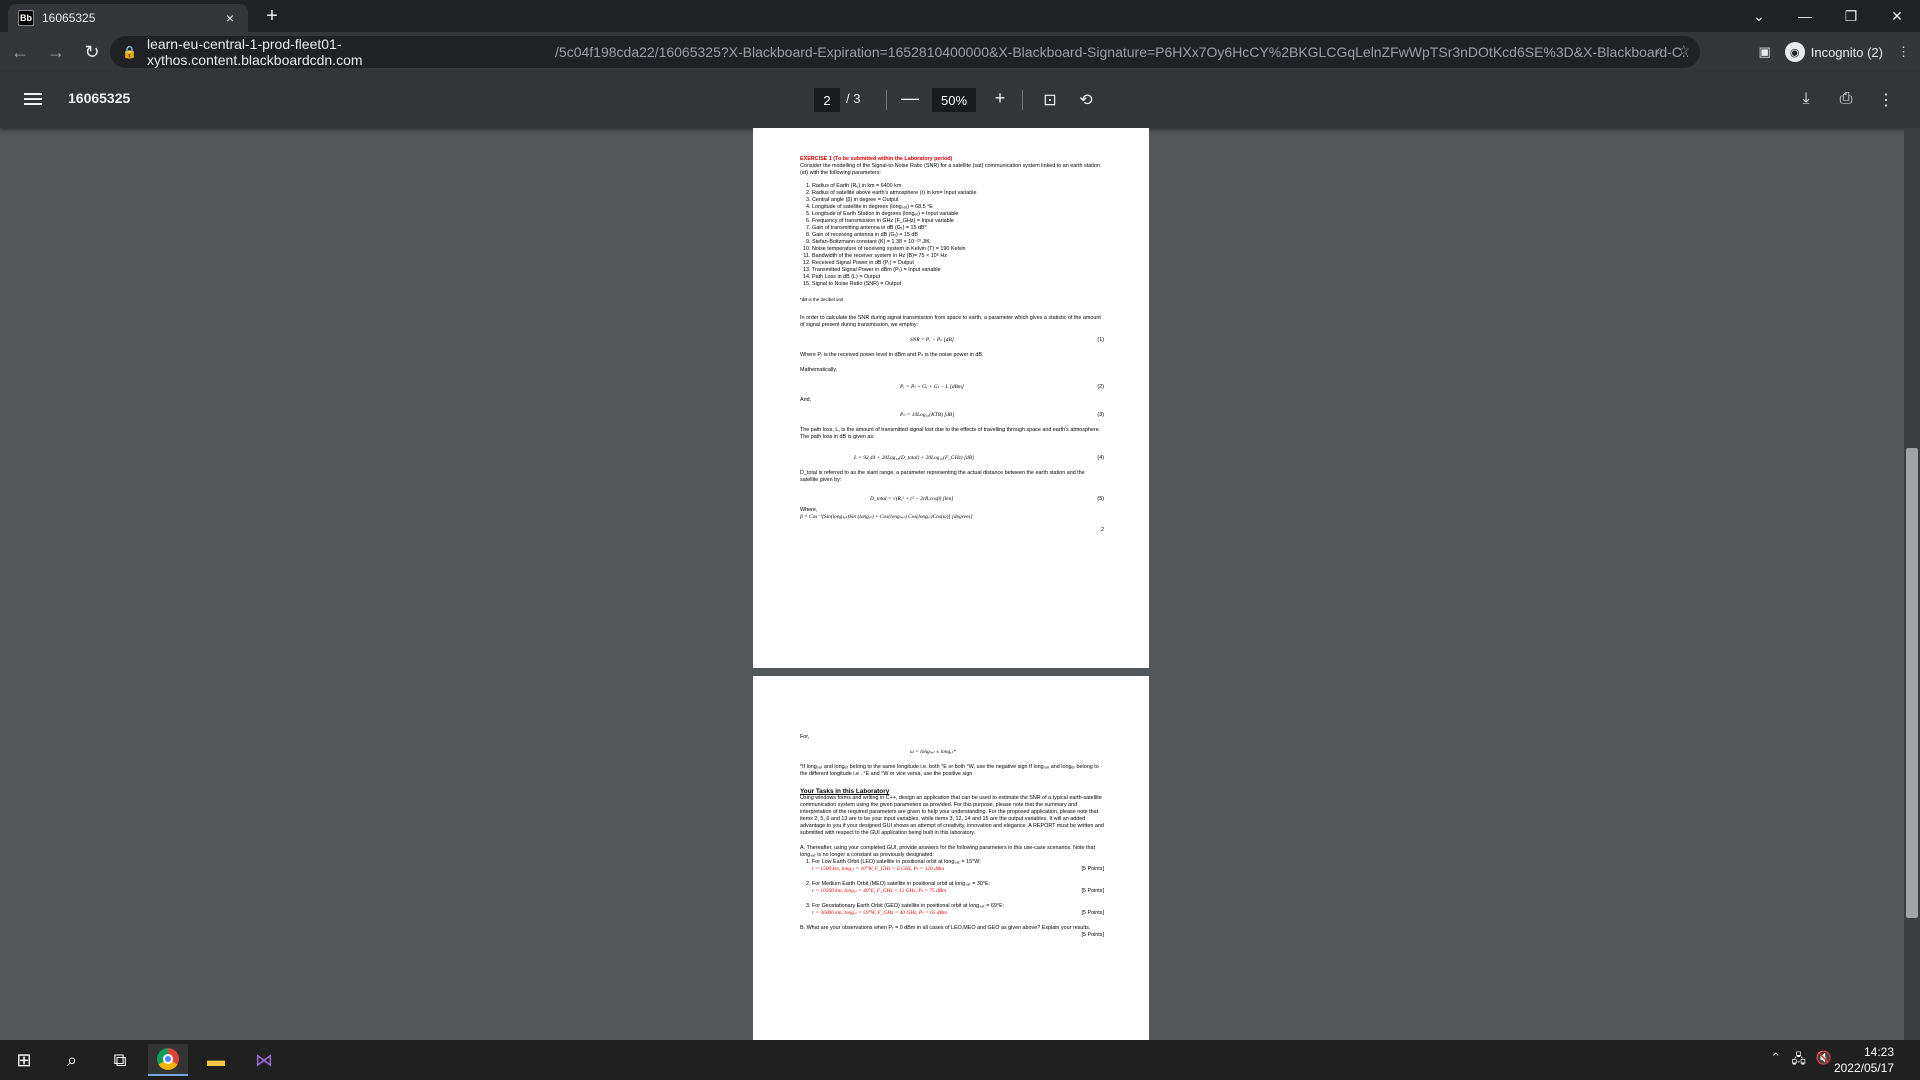 This screenshot has height=1080, width=1920. Describe the element at coordinates (69, 18) in the screenshot. I see `tab-title: 16065325` at that location.